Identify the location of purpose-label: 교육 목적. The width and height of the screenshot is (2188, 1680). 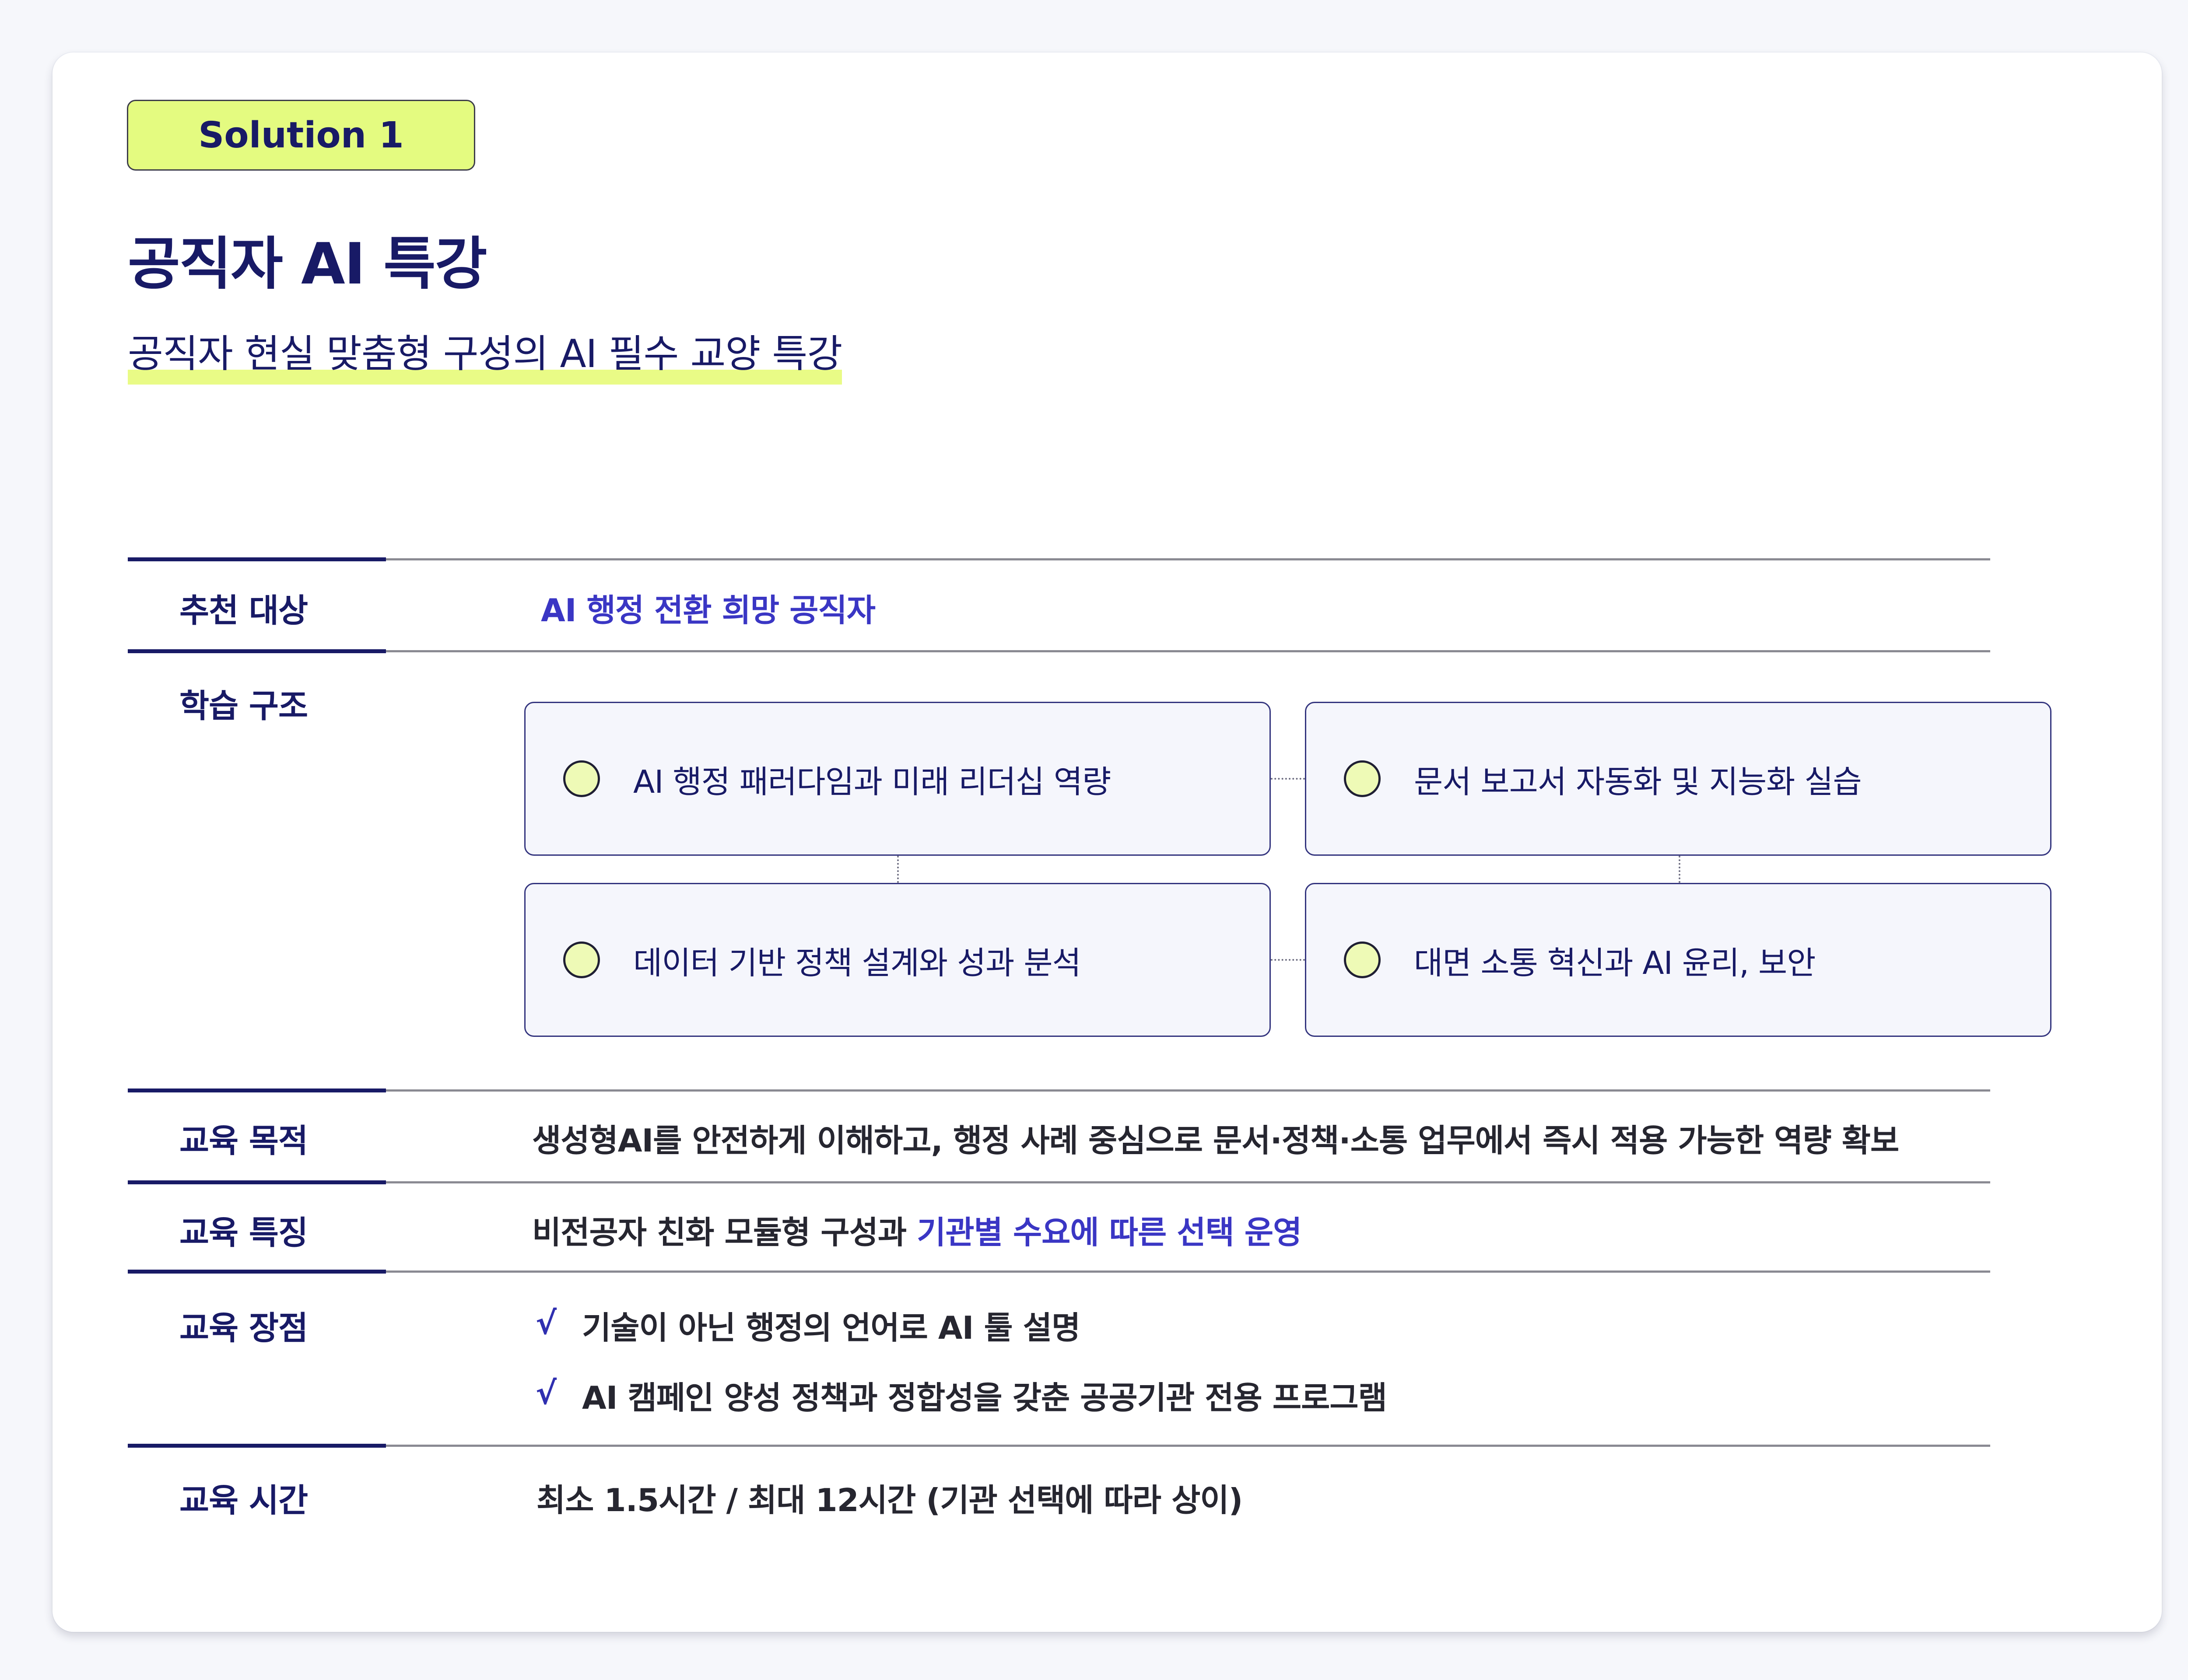
(243, 1141).